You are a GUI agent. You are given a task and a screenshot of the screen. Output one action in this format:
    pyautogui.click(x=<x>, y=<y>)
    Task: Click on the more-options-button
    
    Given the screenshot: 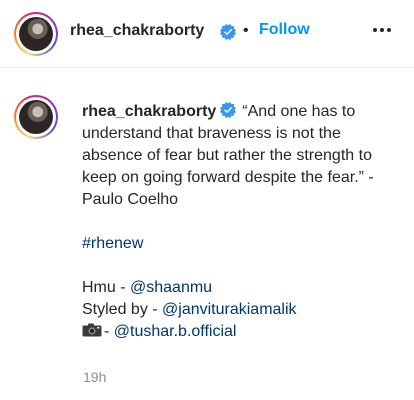 What is the action you would take?
    pyautogui.click(x=382, y=30)
    